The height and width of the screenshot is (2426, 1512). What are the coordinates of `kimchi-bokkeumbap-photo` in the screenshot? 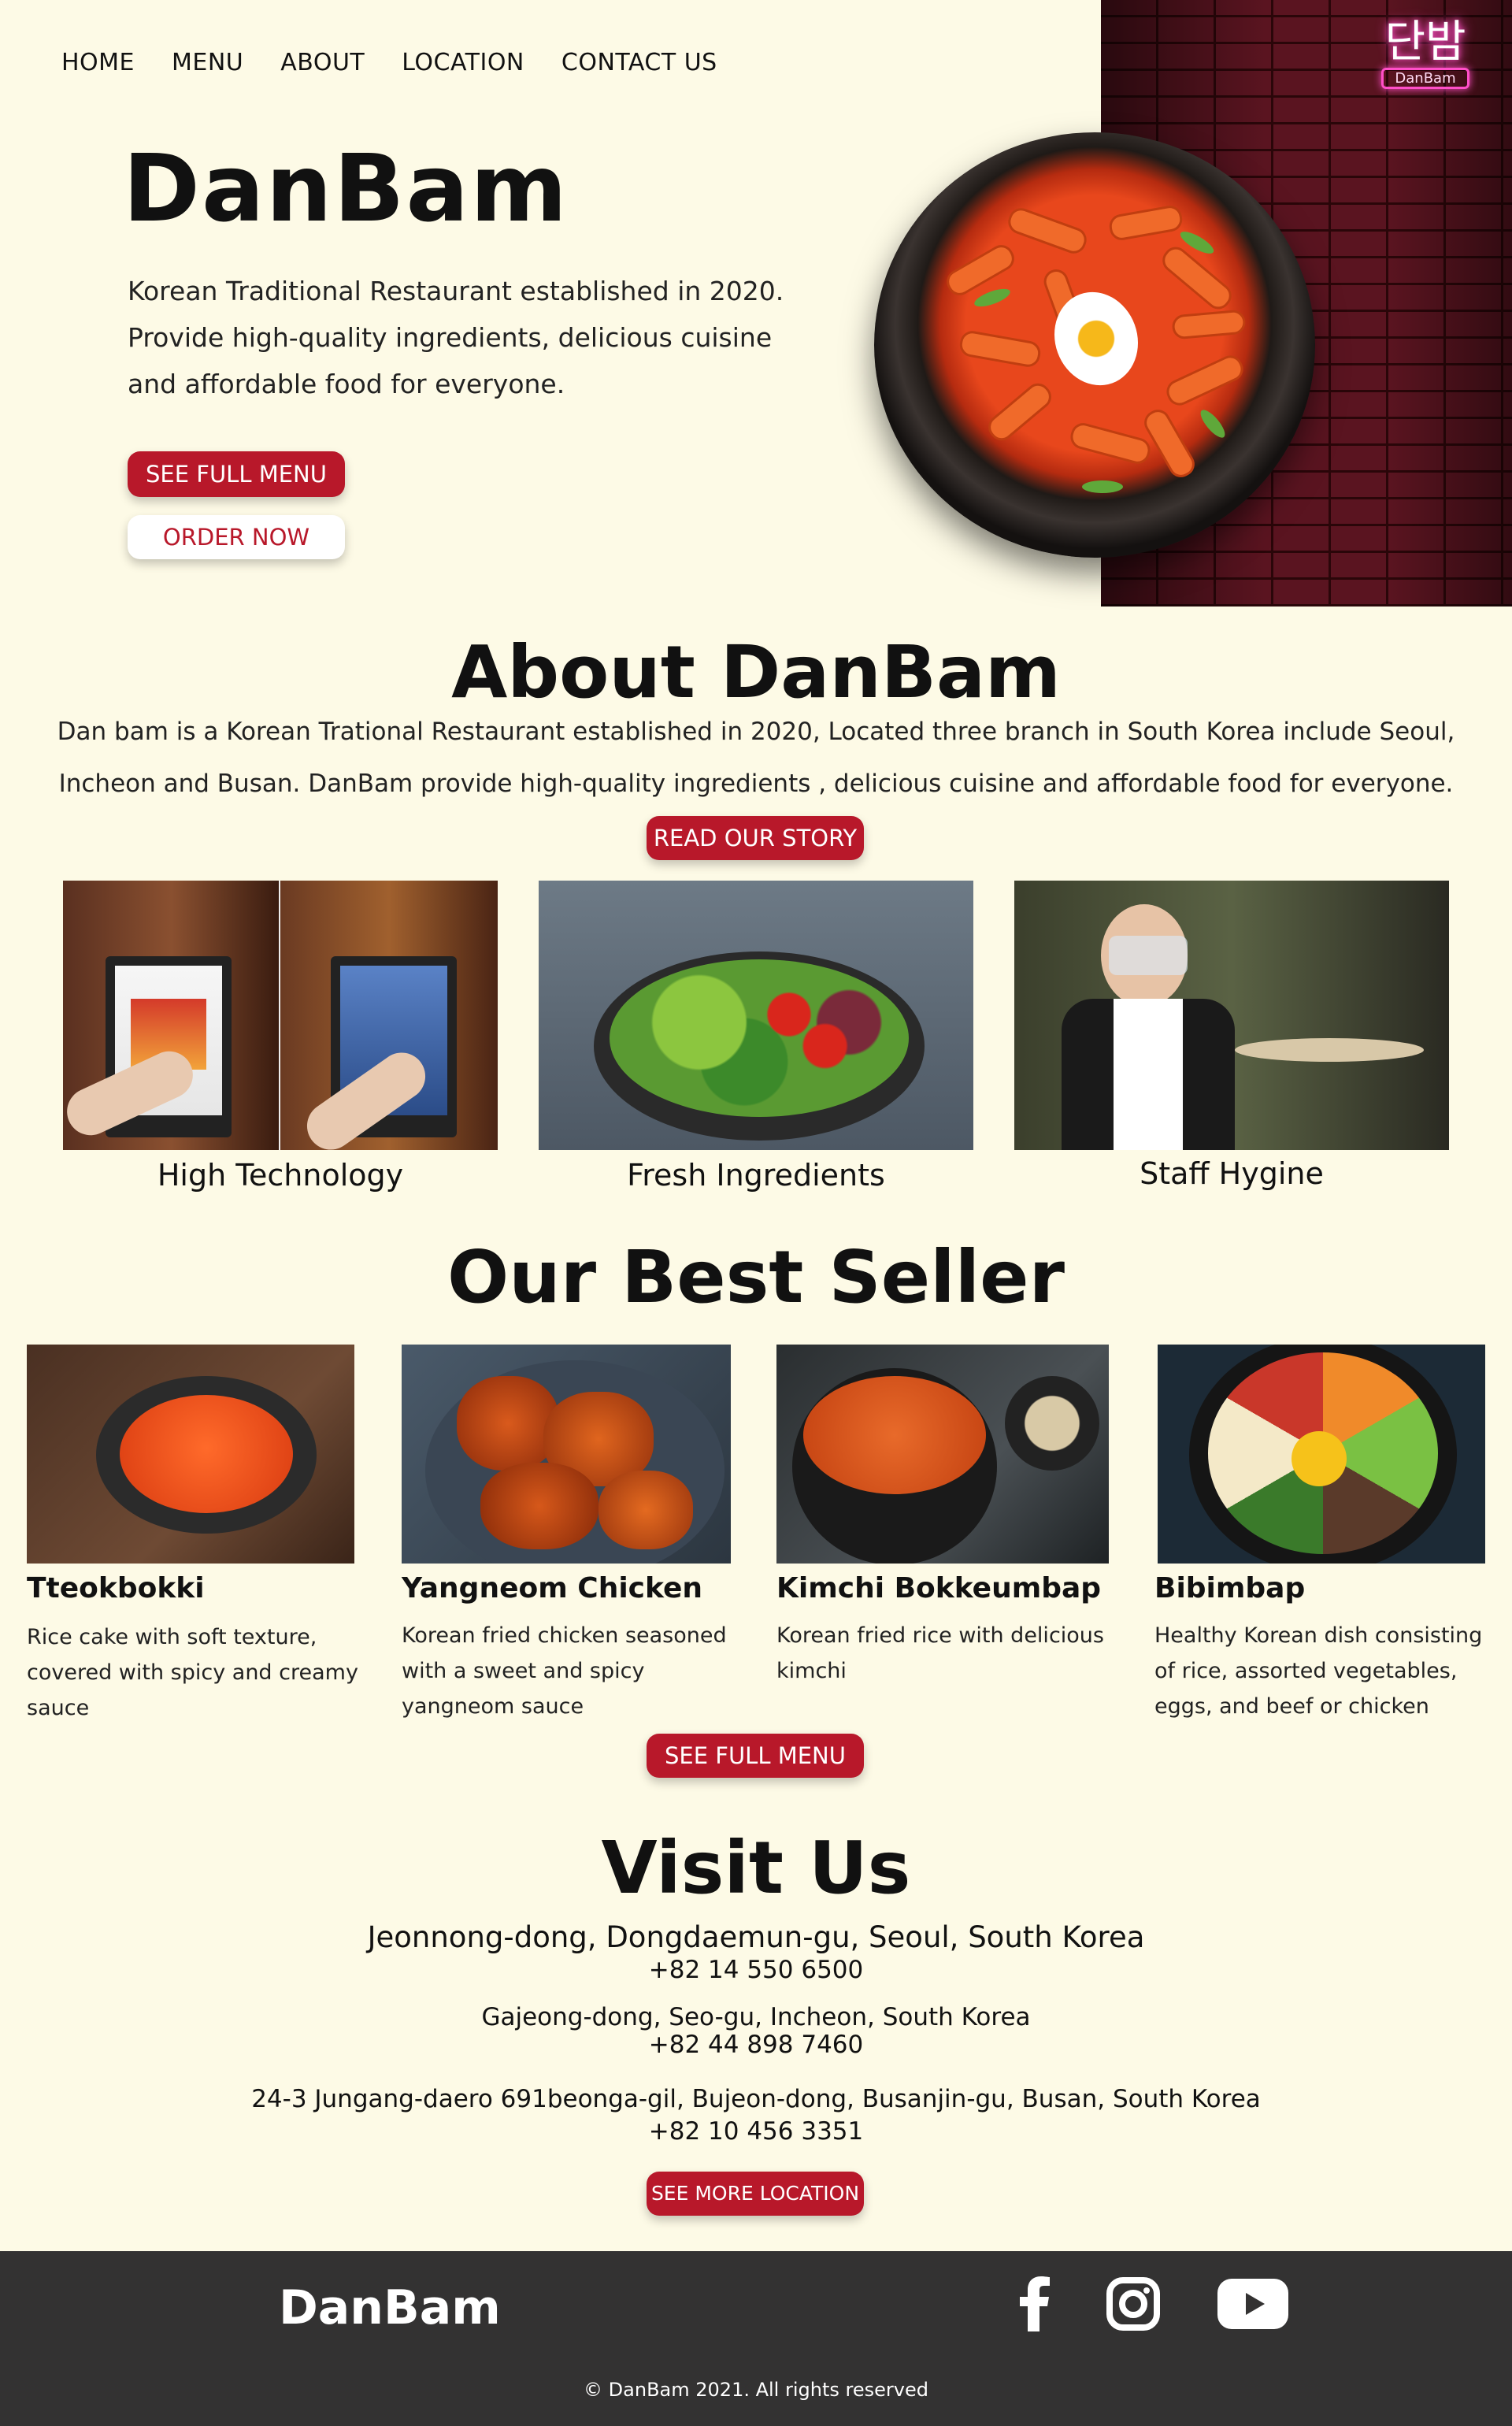 It's located at (942, 1454).